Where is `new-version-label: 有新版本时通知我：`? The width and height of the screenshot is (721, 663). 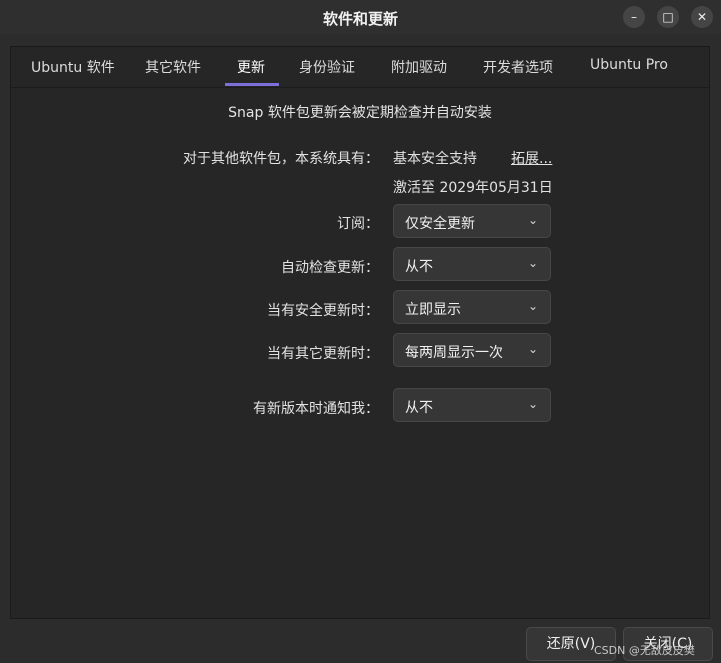
new-version-label: 有新版本时通知我： is located at coordinates (316, 409).